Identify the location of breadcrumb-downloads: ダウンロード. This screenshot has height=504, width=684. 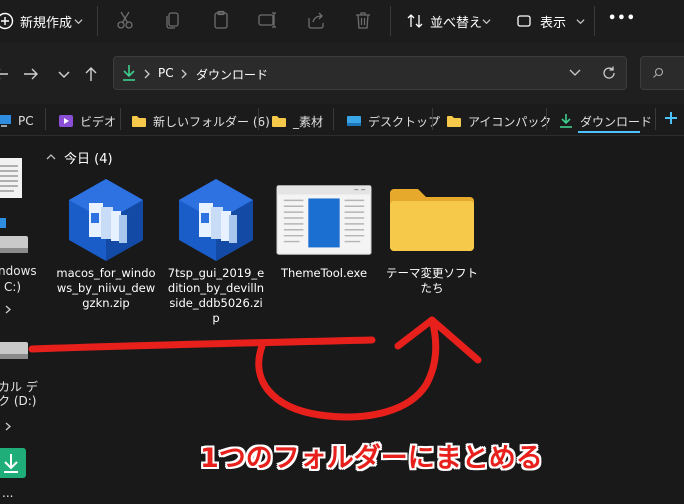
(232, 74).